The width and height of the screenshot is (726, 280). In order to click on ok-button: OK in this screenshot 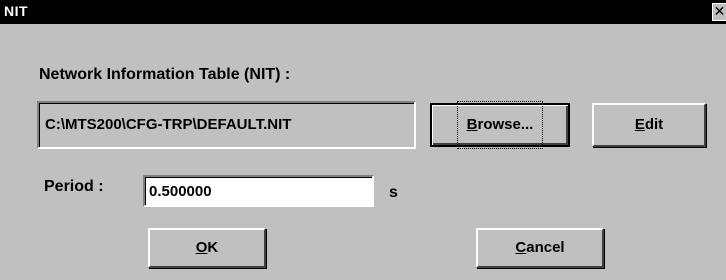, I will do `click(207, 248)`.